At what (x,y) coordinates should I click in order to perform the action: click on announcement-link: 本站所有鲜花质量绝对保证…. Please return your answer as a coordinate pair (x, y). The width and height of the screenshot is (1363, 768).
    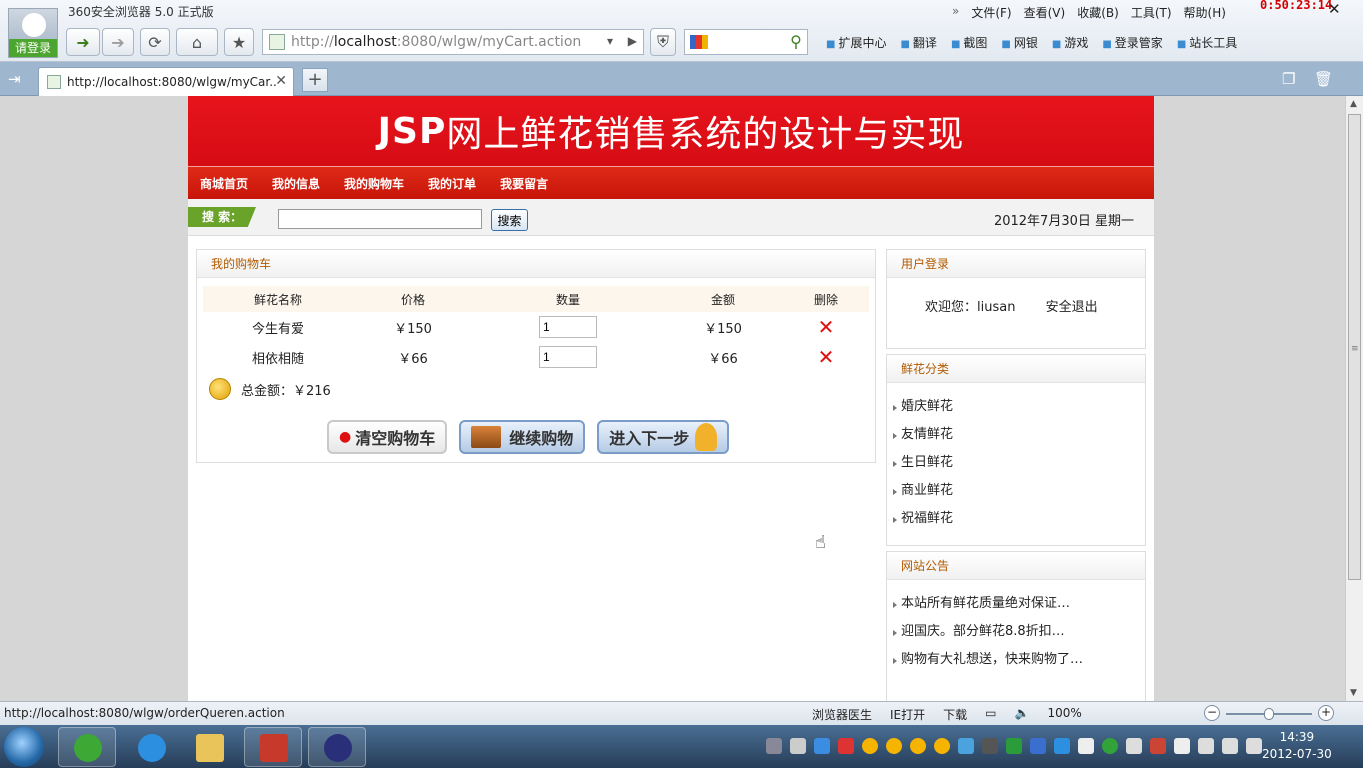
    Looking at the image, I should click on (985, 603).